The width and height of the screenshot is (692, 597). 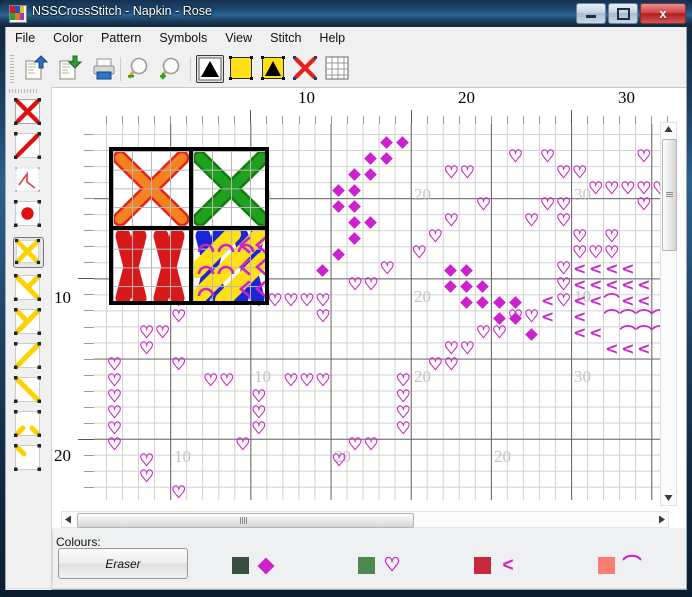 I want to click on close-button: x, so click(x=663, y=13).